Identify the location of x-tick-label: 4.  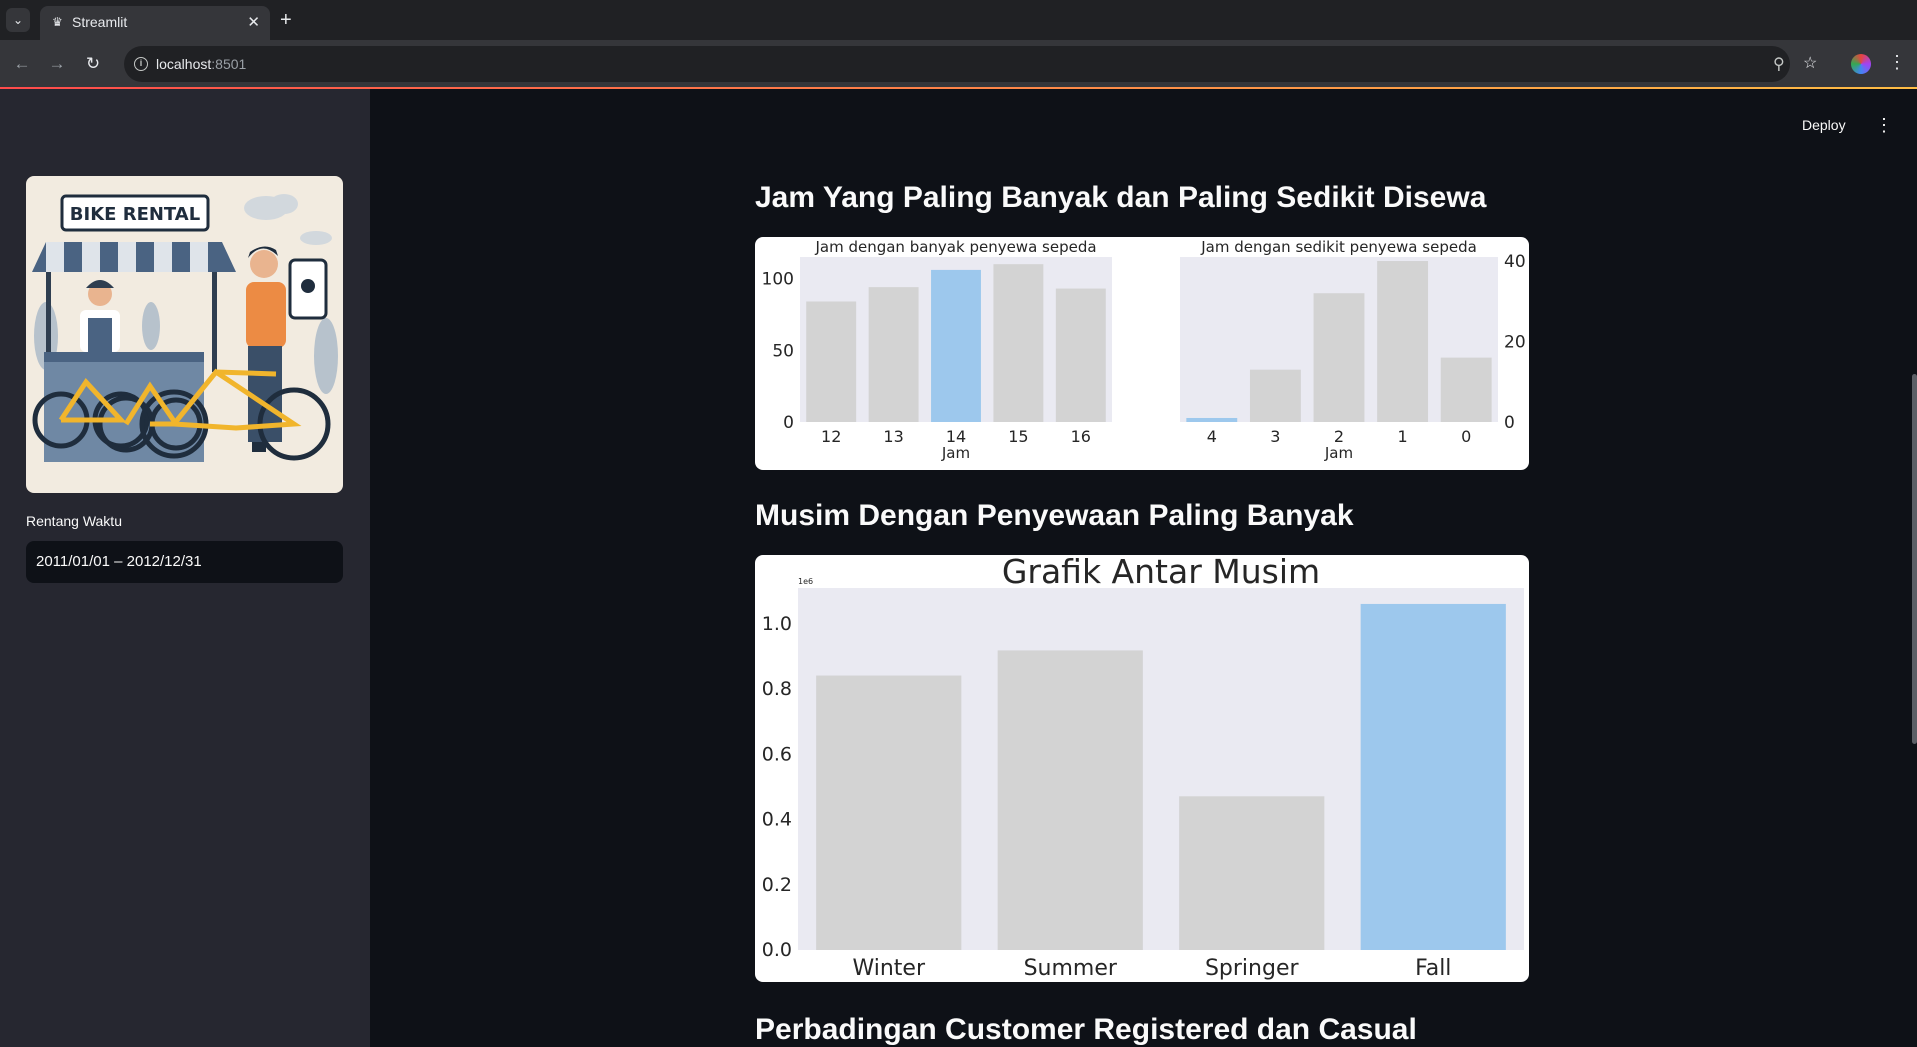
(1212, 436).